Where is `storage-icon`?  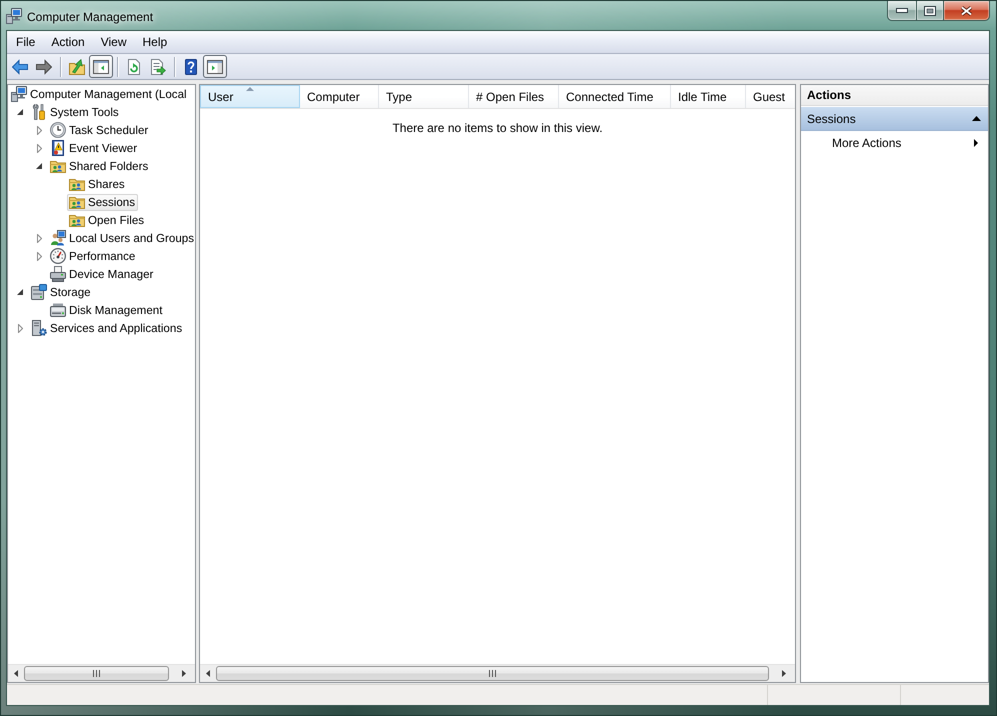 storage-icon is located at coordinates (39, 292).